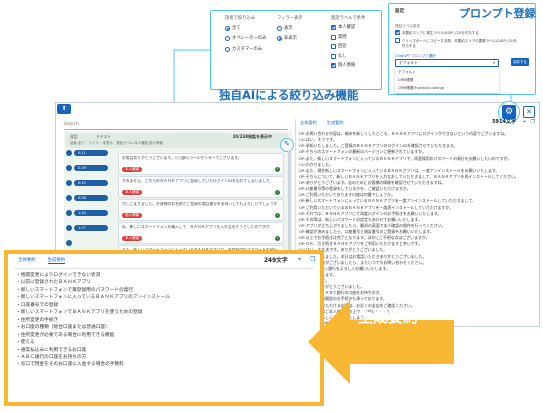  What do you see at coordinates (37, 305) in the screenshot?
I see `summary-item: ・口座番号での登録` at bounding box center [37, 305].